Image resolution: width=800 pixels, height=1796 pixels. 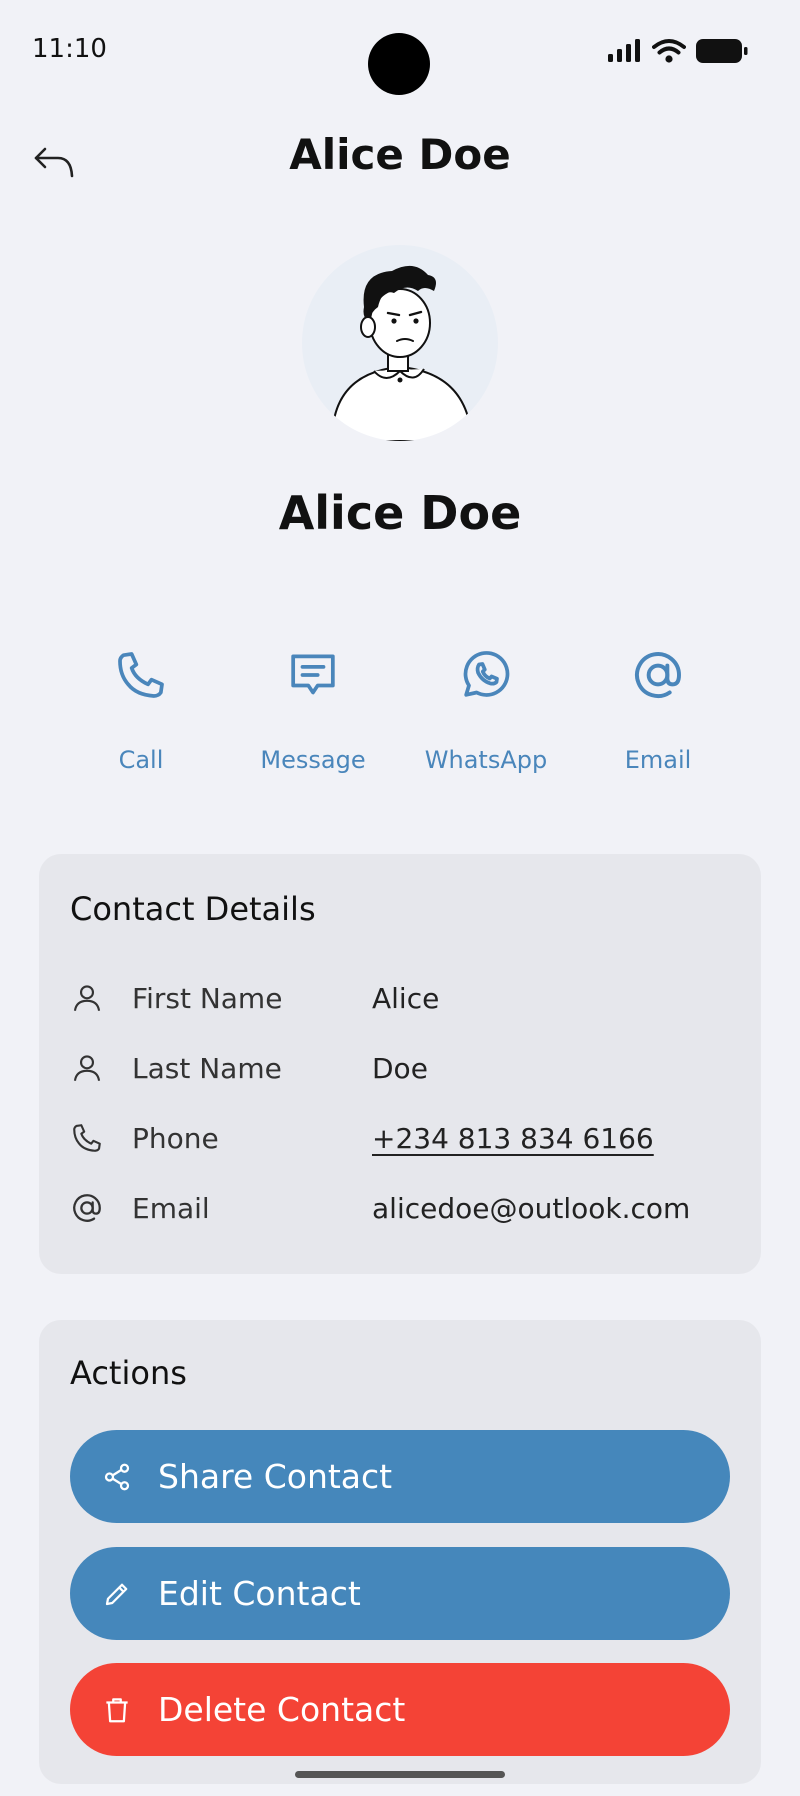 What do you see at coordinates (722, 51) in the screenshot?
I see `battery-icon` at bounding box center [722, 51].